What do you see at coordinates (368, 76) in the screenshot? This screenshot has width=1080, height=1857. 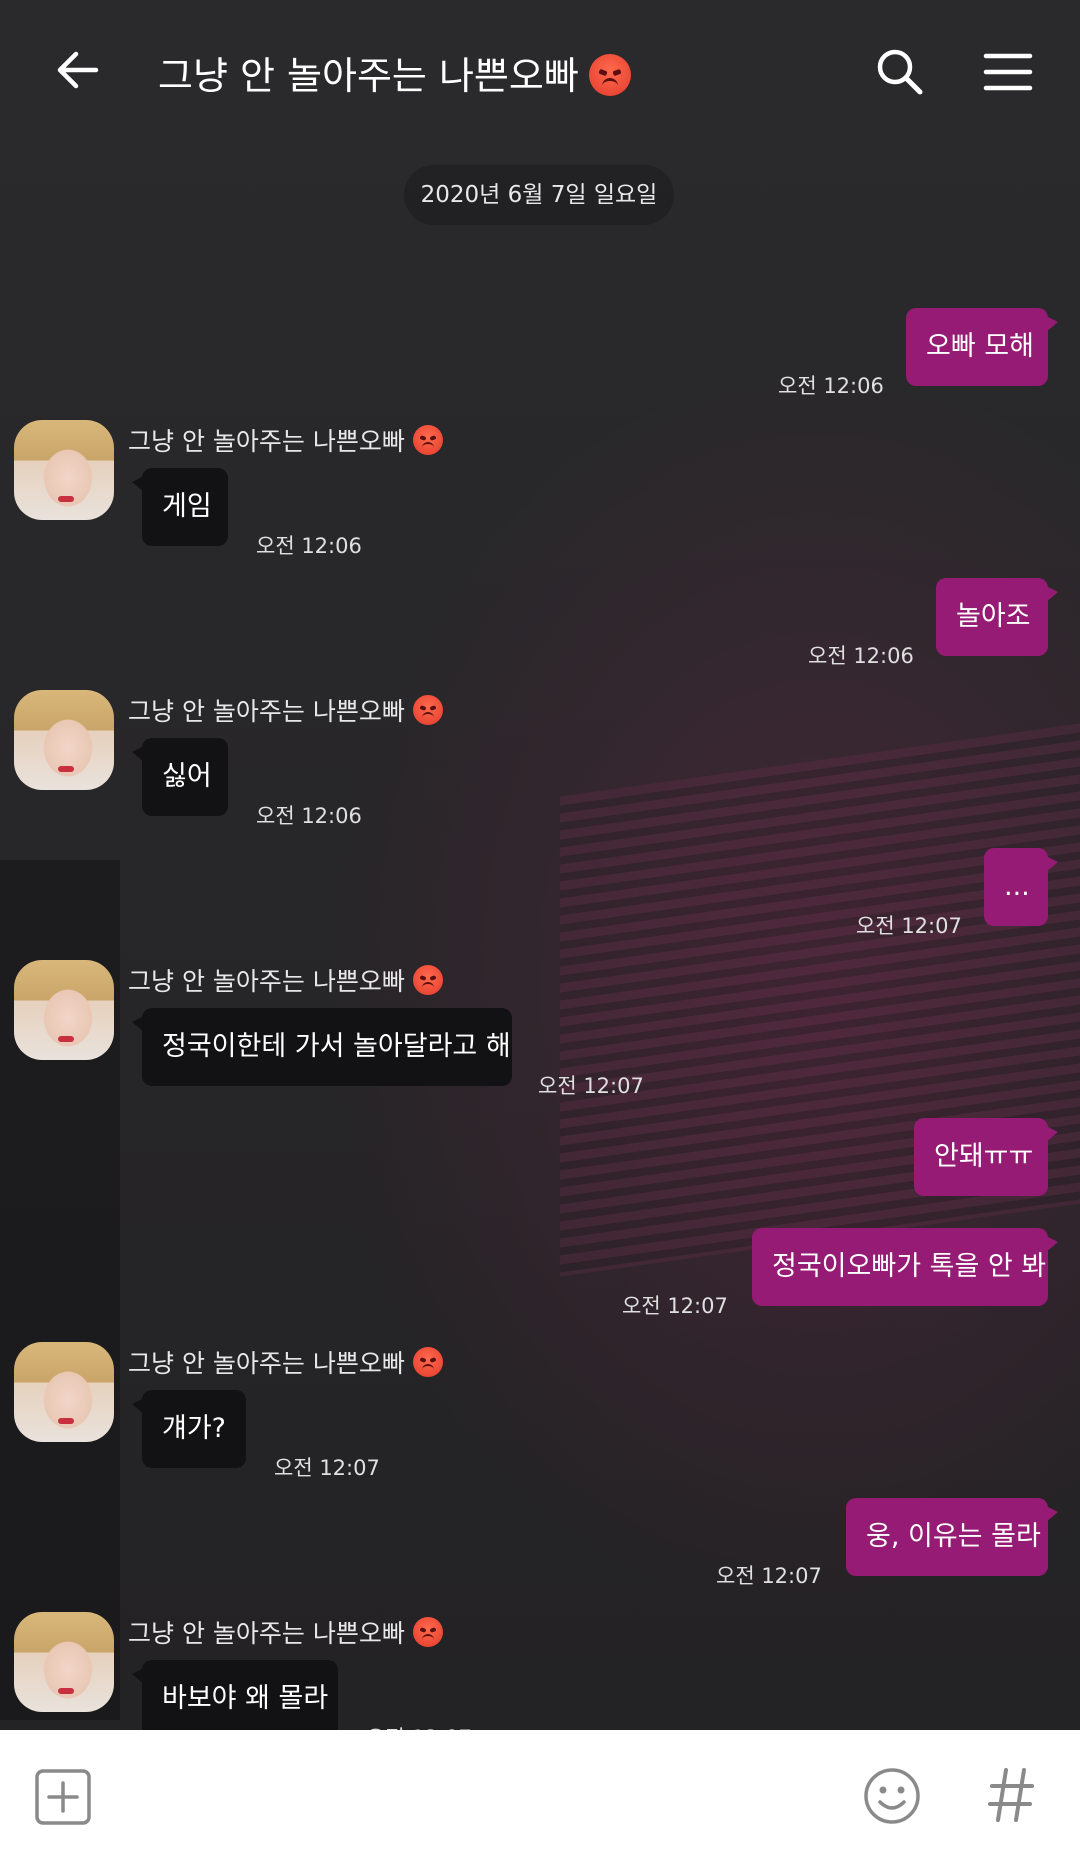 I see `chat-title-text: 그냥 안 놀아주는 나쁜오빠` at bounding box center [368, 76].